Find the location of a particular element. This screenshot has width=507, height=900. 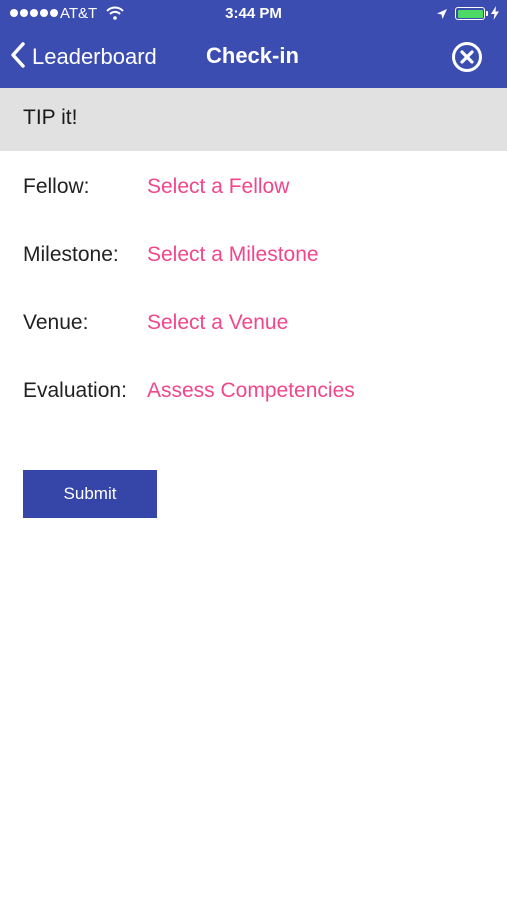

back-button: Leaderboard is located at coordinates (83, 57).